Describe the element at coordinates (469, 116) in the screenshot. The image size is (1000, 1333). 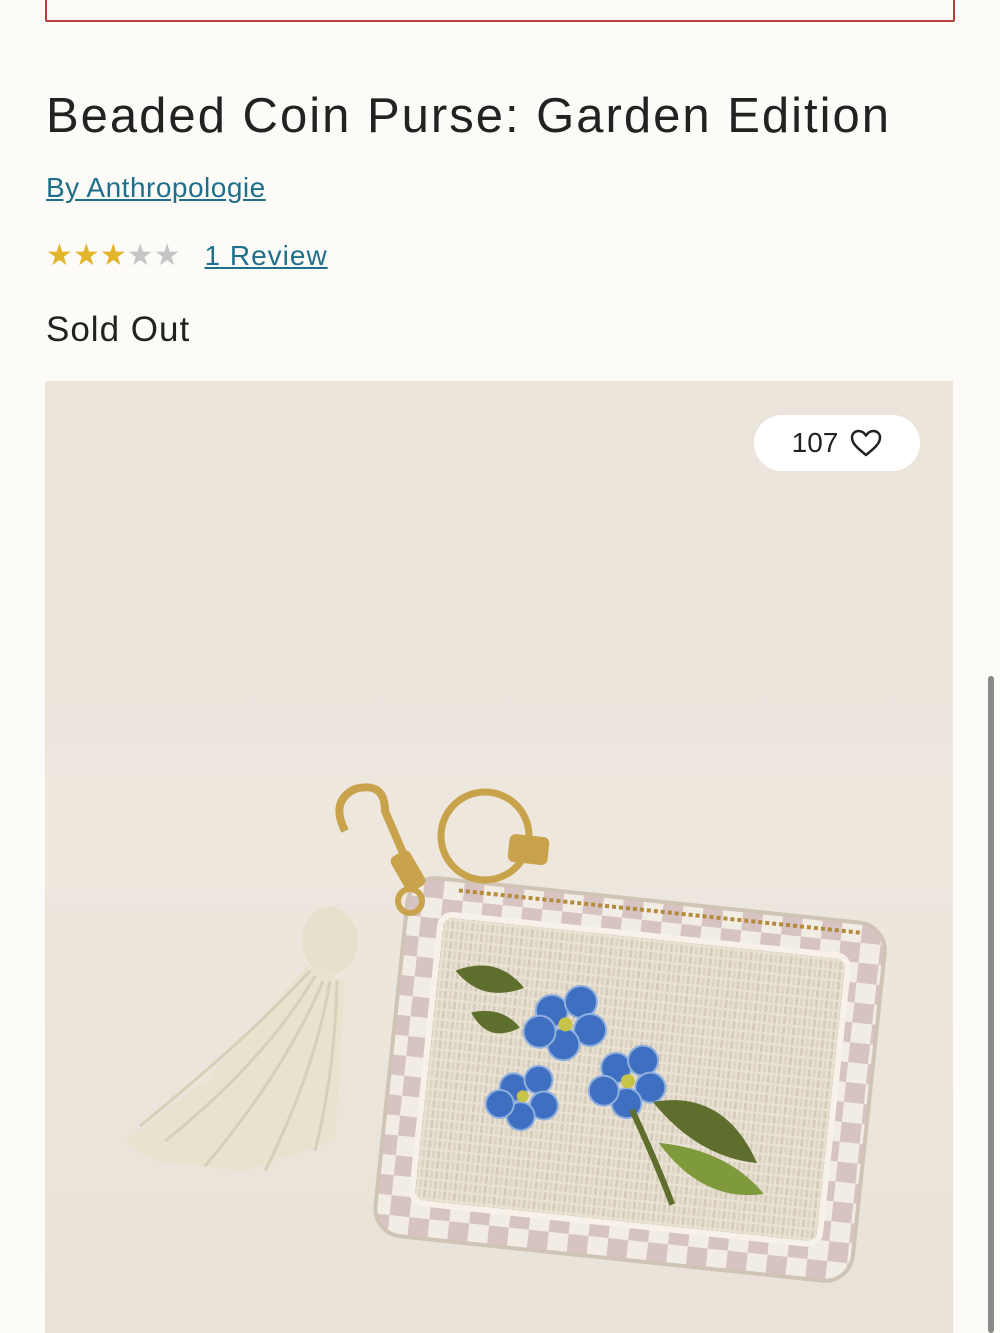
I see `product-title: Beaded Coin Purse: Garden Edition` at that location.